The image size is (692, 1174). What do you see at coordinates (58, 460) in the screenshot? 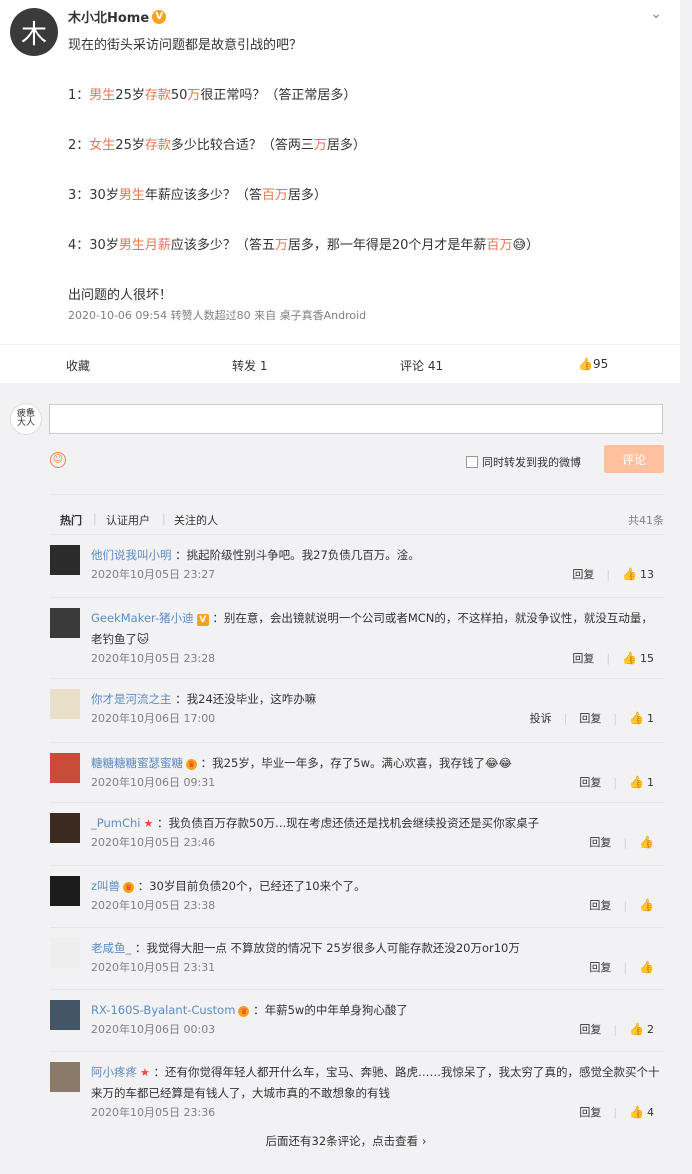
I see `emoji-icon: ☺` at bounding box center [58, 460].